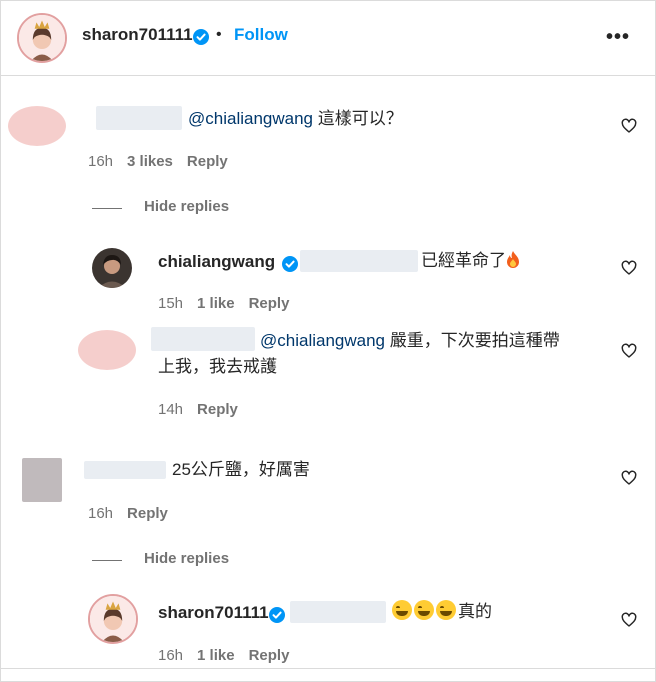  What do you see at coordinates (150, 161) in the screenshot?
I see `like-count: 3 likes` at bounding box center [150, 161].